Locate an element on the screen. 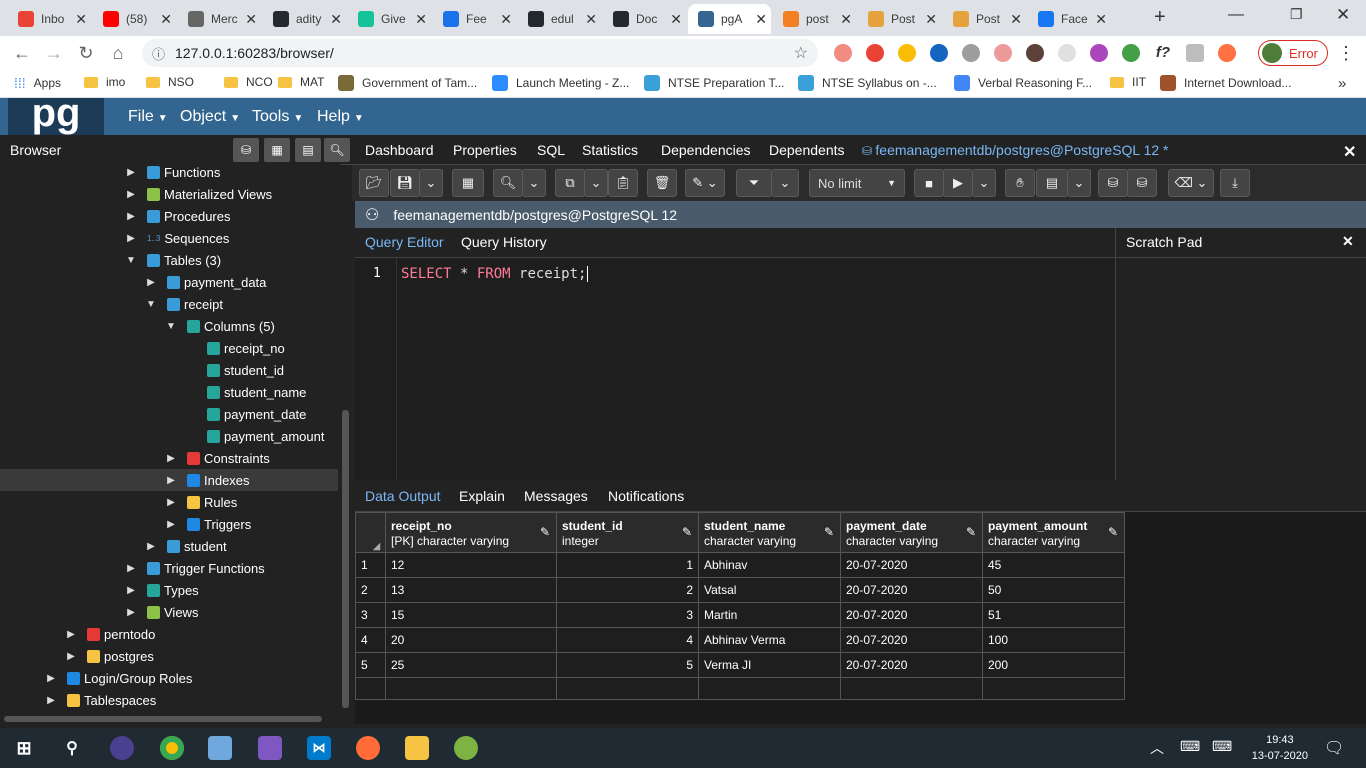  column-header: student_id integer ✎ is located at coordinates (627, 532).